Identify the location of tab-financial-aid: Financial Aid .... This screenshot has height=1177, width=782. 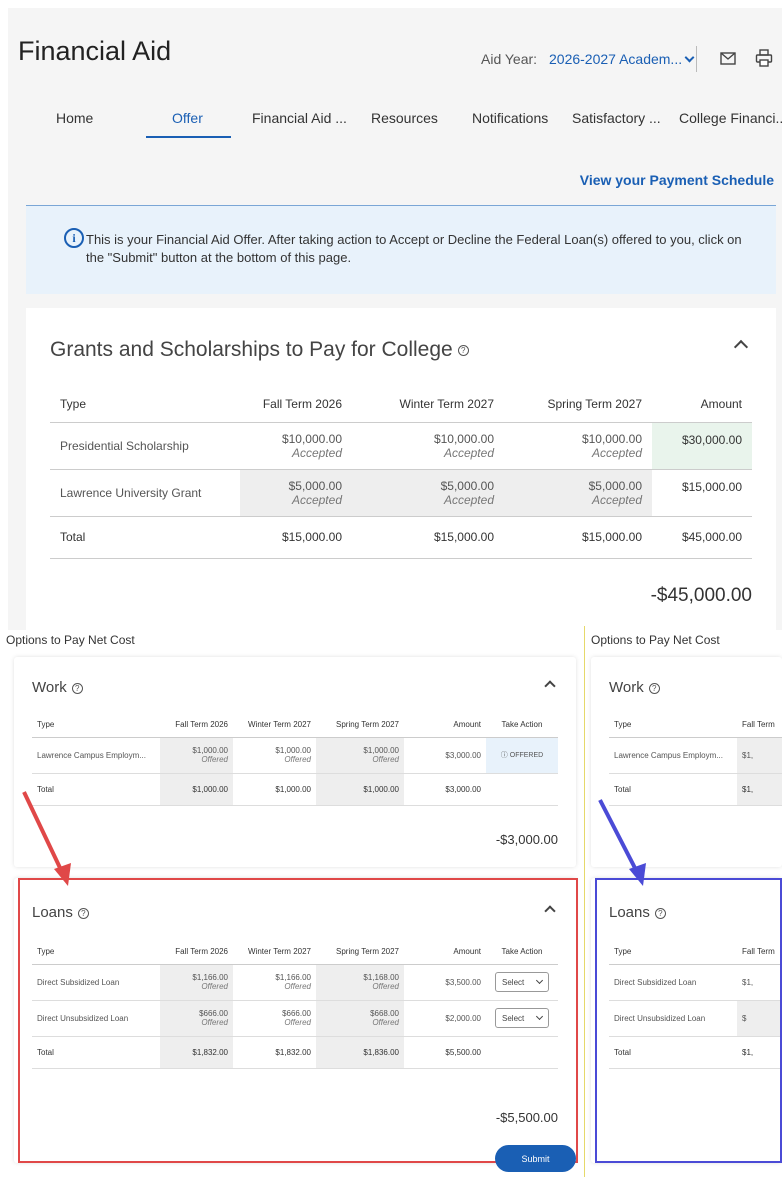
(299, 118).